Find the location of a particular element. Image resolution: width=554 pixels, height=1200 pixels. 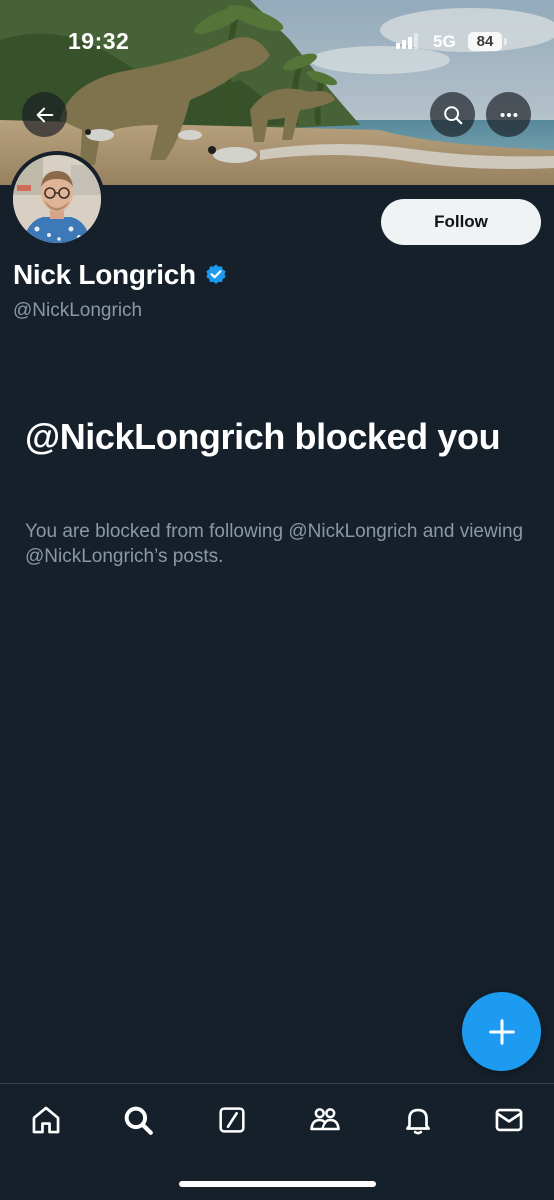

battery-level: 84 is located at coordinates (485, 41).